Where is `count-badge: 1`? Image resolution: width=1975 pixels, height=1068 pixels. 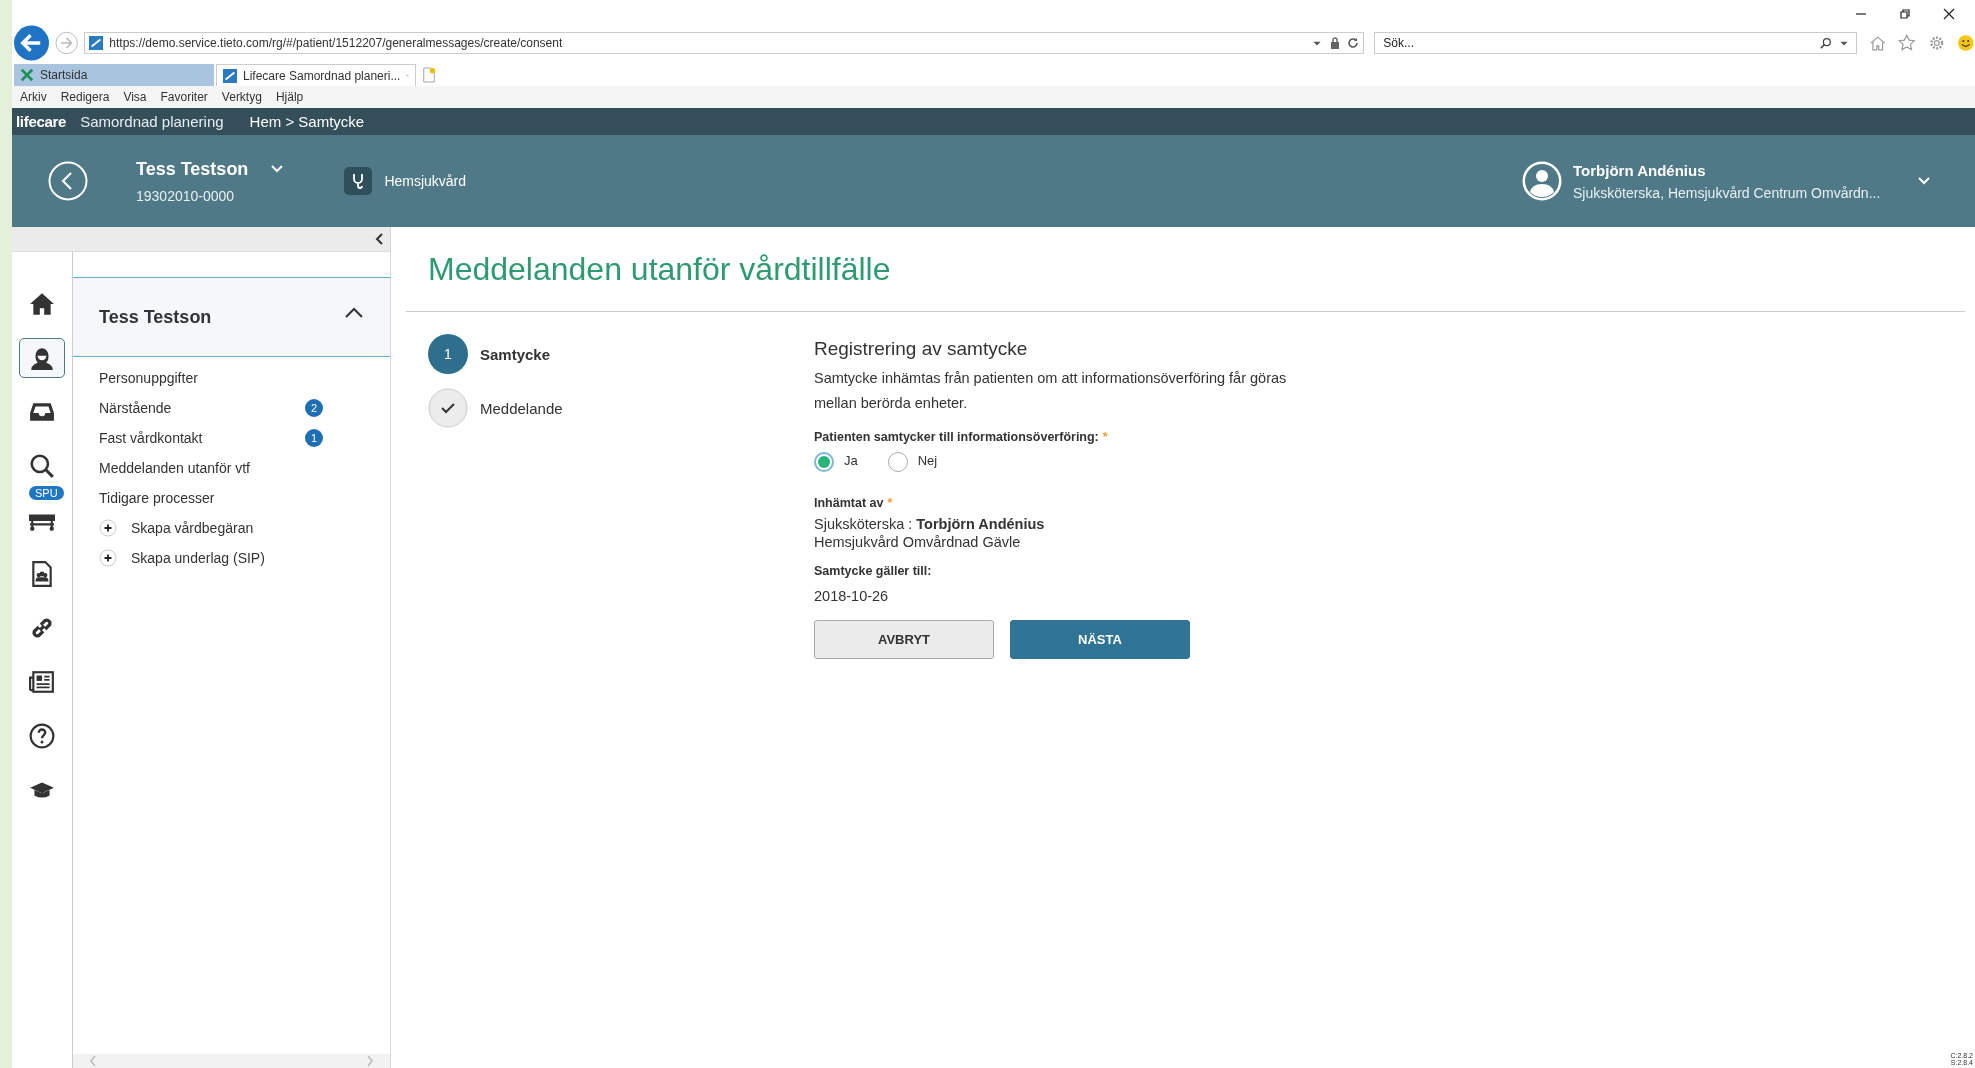
count-badge: 1 is located at coordinates (314, 438).